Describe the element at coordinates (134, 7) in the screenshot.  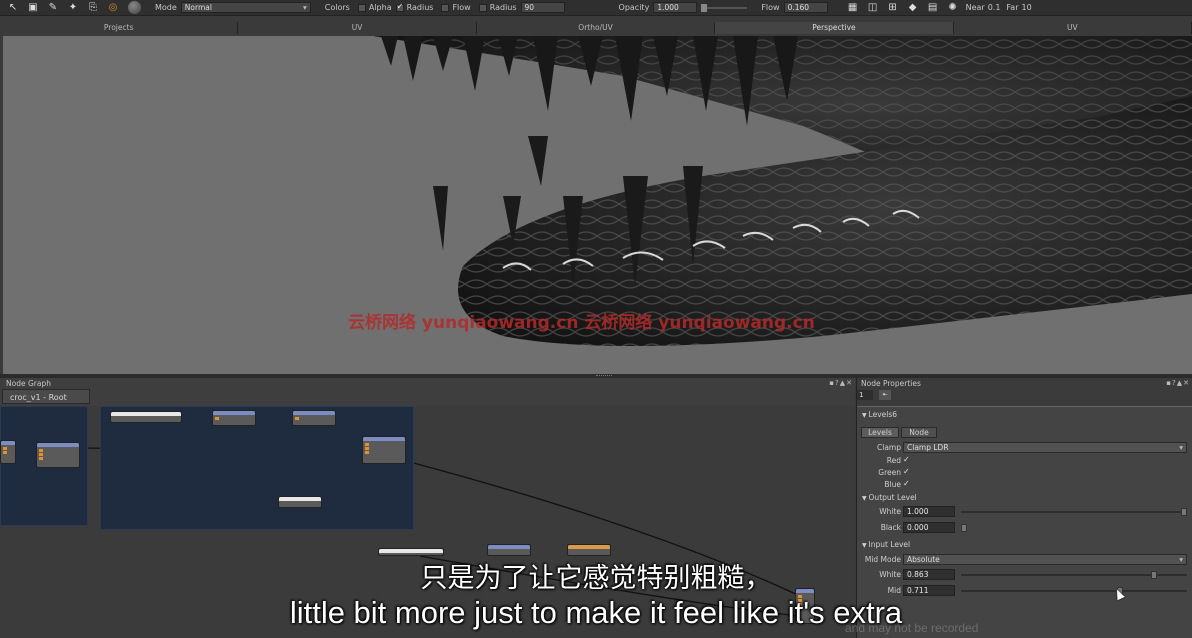
I see `color-swatch` at that location.